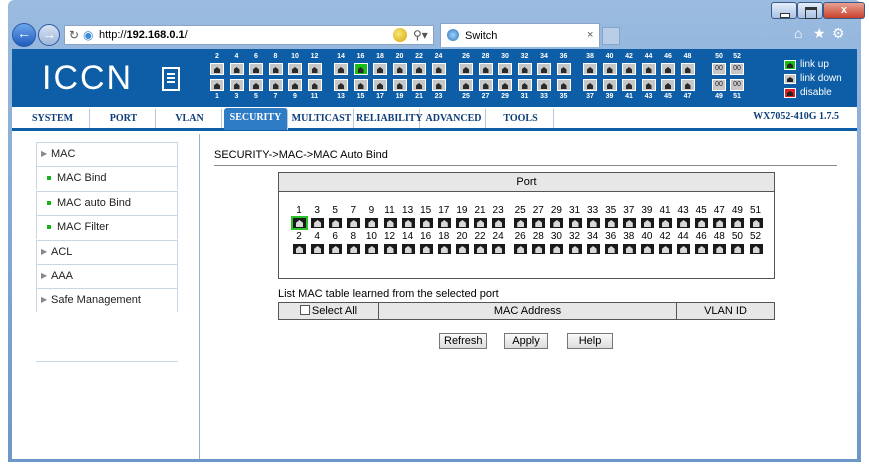 The image size is (869, 465). Describe the element at coordinates (107, 300) in the screenshot. I see `sidebar-item-safe-management: ▶ Safe Management` at that location.